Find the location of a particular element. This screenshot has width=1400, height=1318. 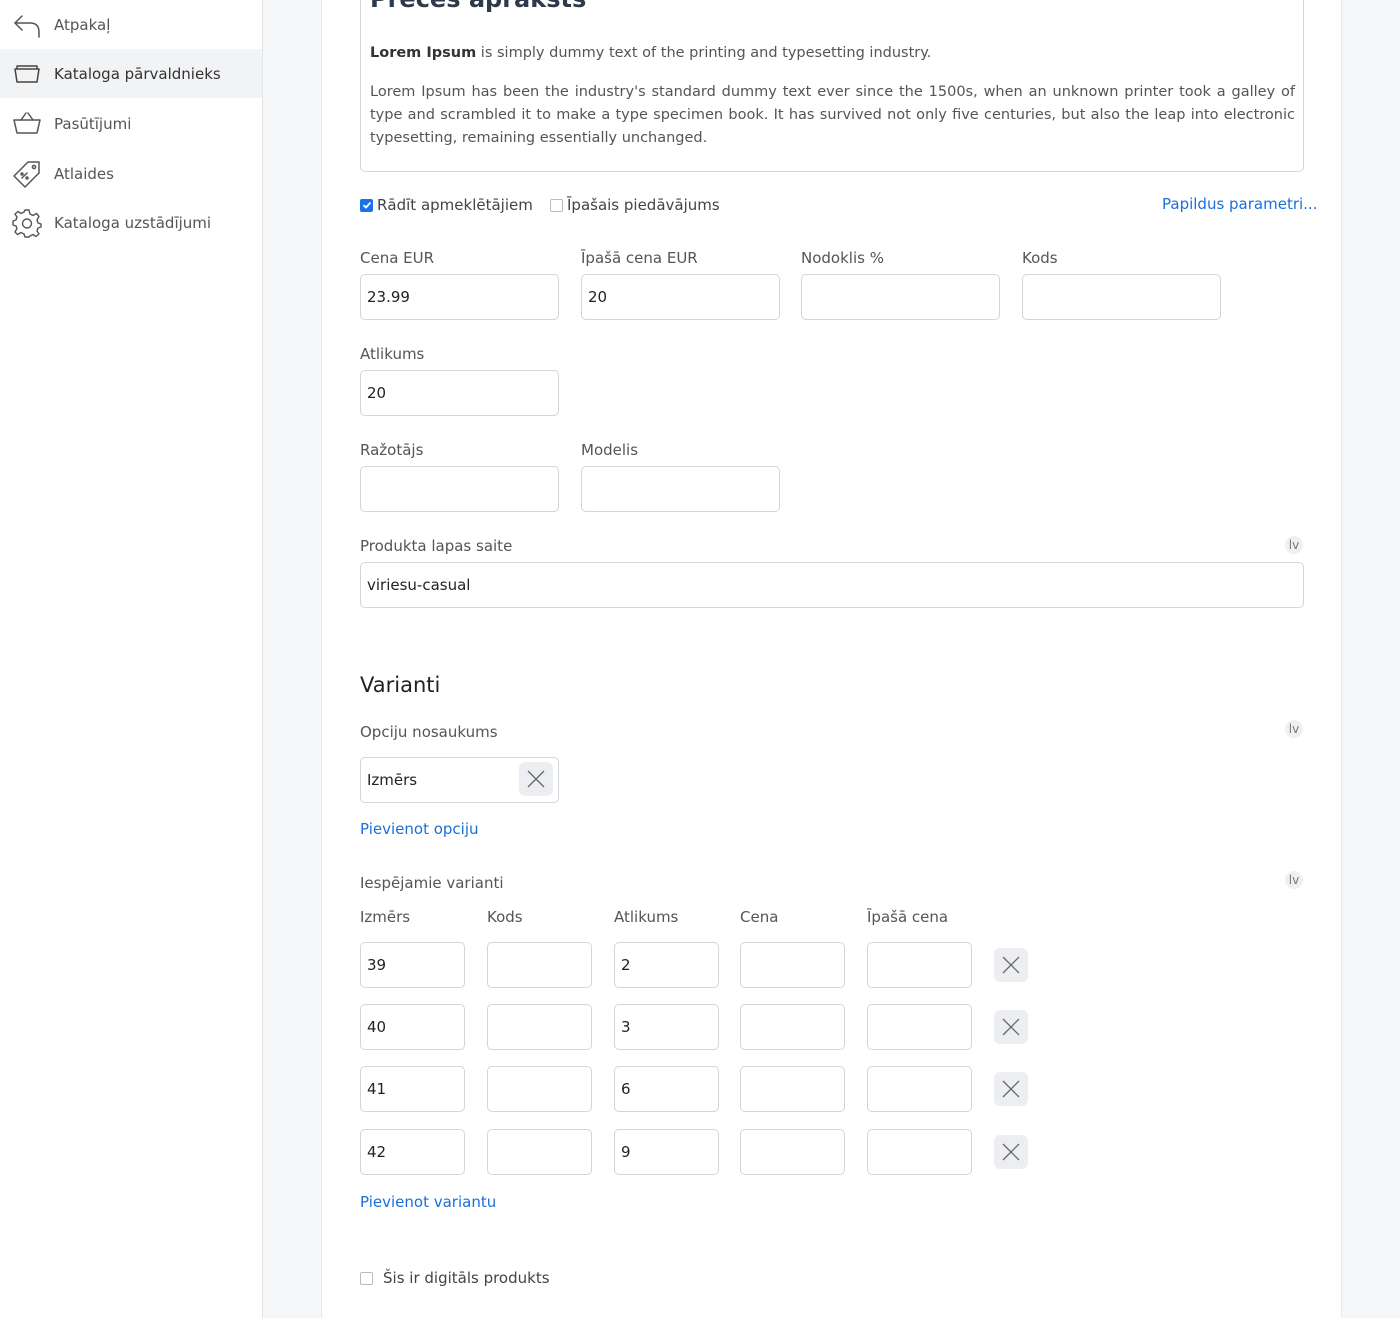

product-url-input is located at coordinates (832, 585).